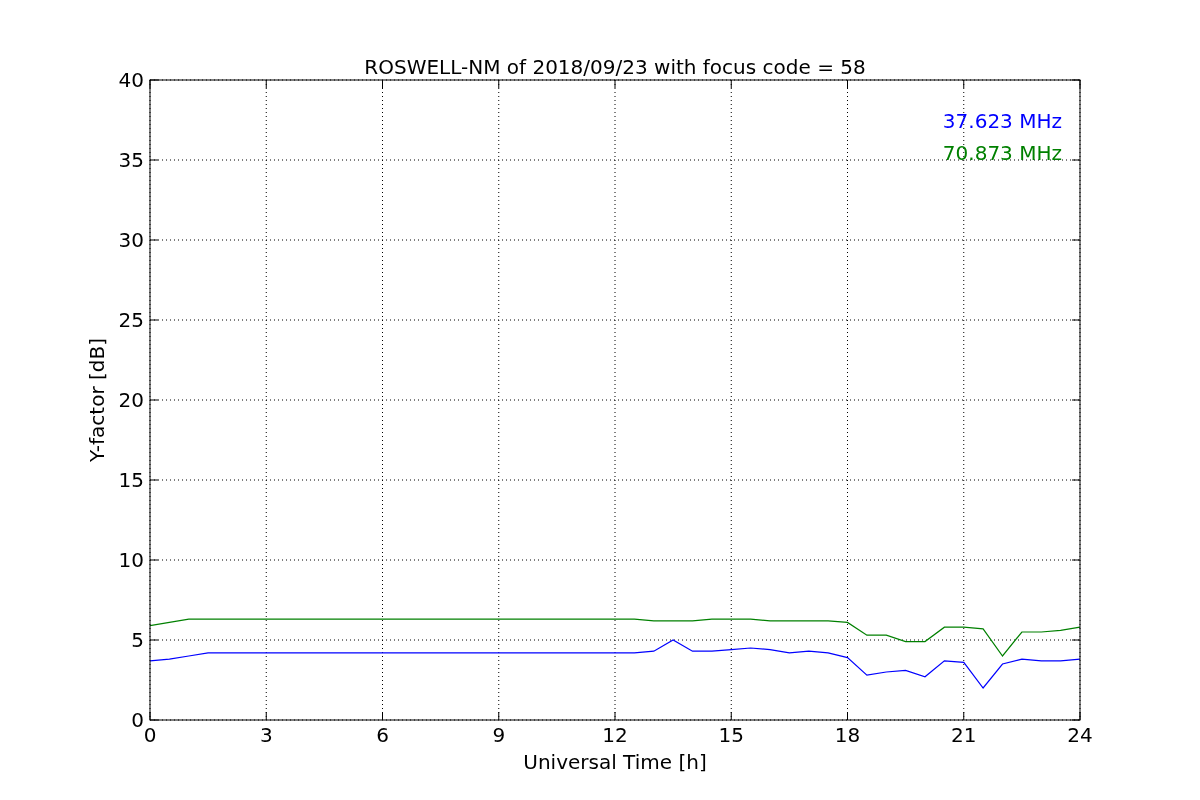 The width and height of the screenshot is (1200, 800). I want to click on tick-label: 10, so click(131, 560).